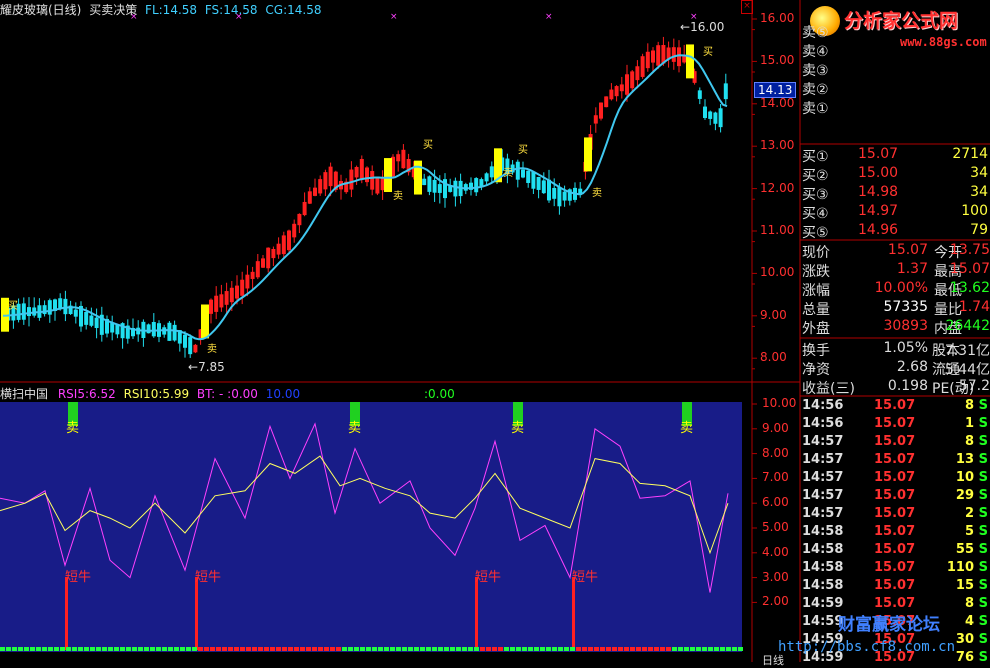 This screenshot has width=990, height=668. What do you see at coordinates (896, 69) in the screenshot?
I see `order-sell-row: 卖③` at bounding box center [896, 69].